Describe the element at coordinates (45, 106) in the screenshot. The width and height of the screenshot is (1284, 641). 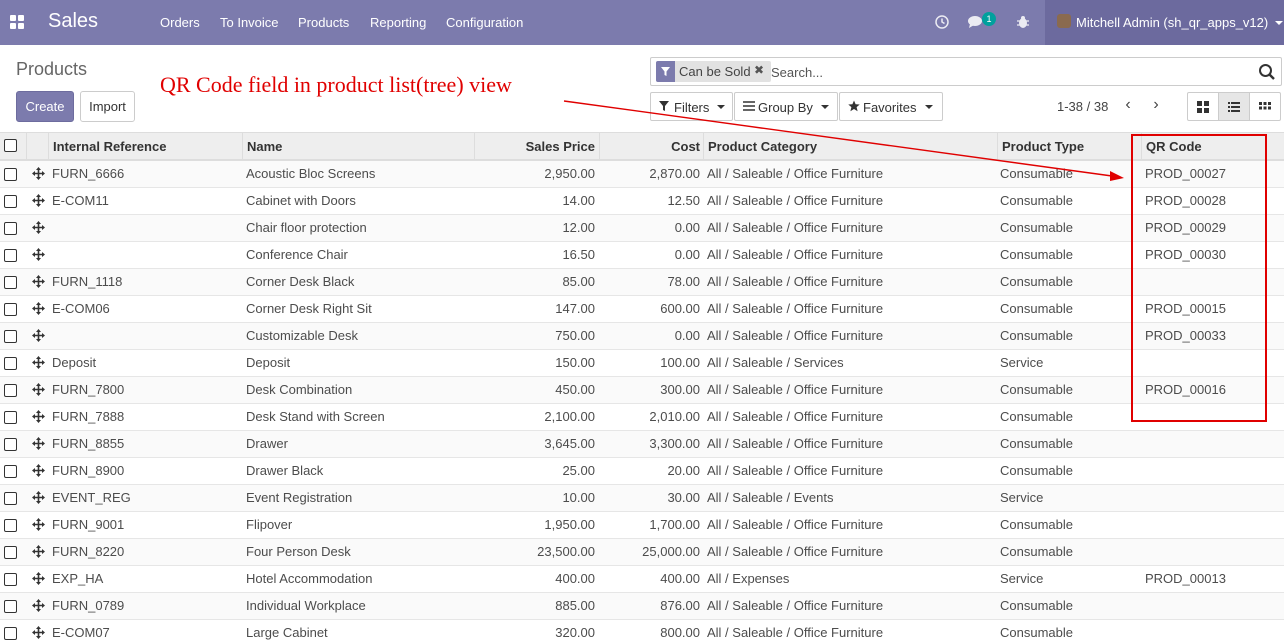
I see `create-button: Create` at that location.